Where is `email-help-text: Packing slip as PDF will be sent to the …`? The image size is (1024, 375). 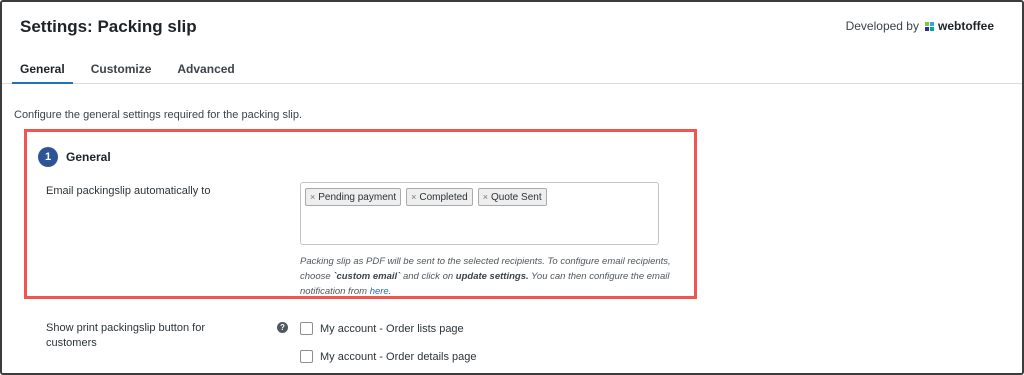
email-help-text: Packing slip as PDF will be sent to the … is located at coordinates (485, 276).